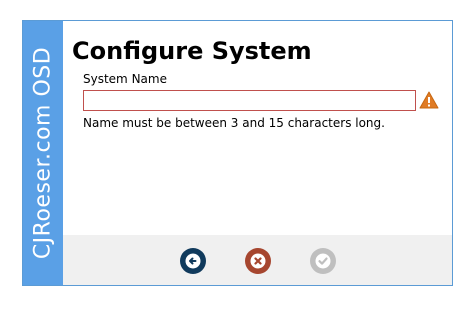 This screenshot has height=310, width=474. I want to click on button-bar, so click(257, 260).